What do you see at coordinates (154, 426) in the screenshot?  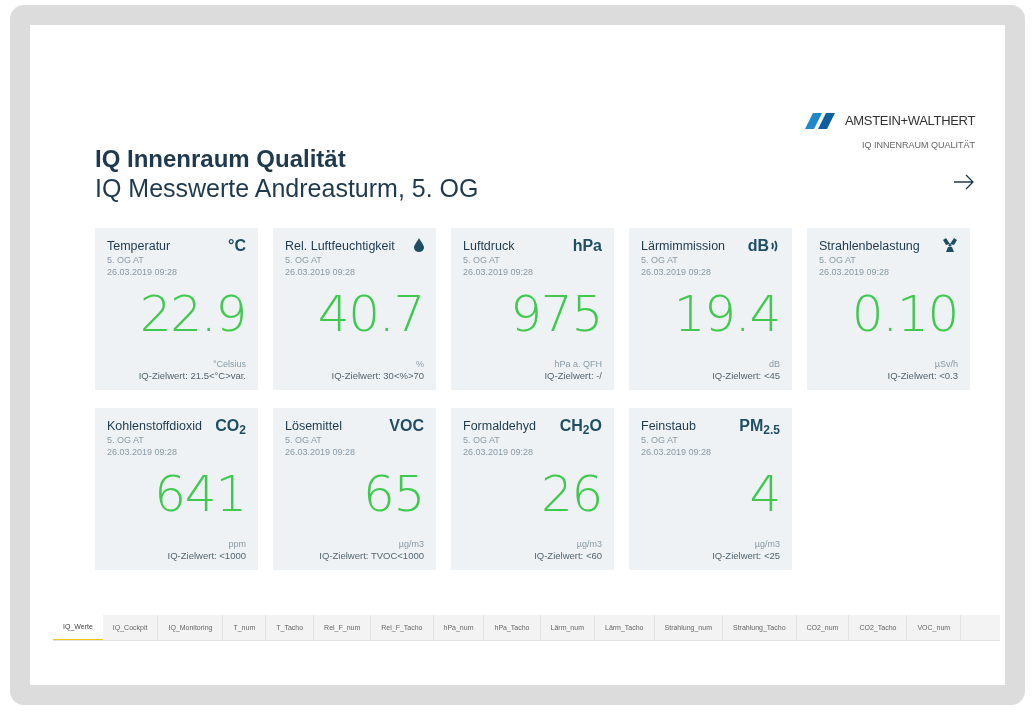 I see `card-title: Kohlenstoffdioxid` at bounding box center [154, 426].